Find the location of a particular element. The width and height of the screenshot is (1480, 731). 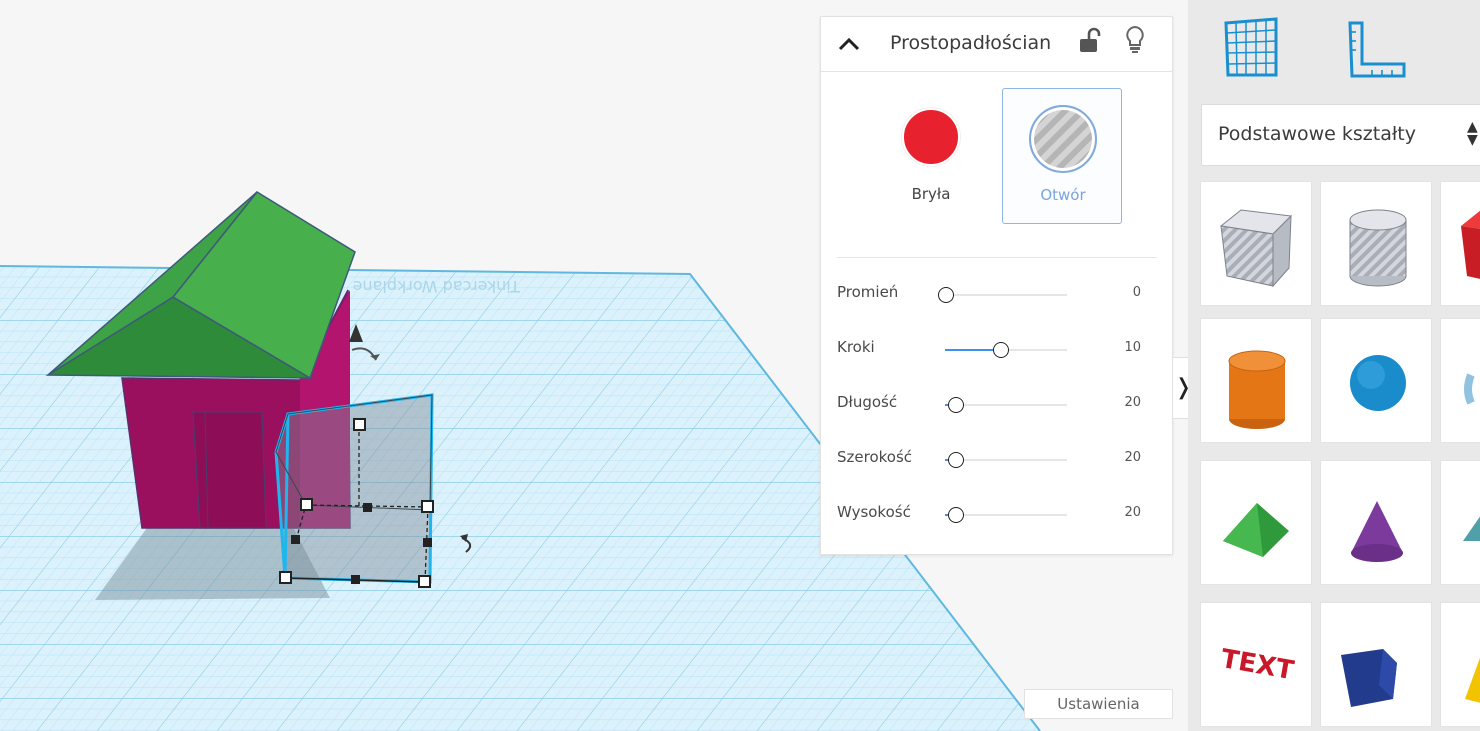

param-label: Wysokość is located at coordinates (874, 512).